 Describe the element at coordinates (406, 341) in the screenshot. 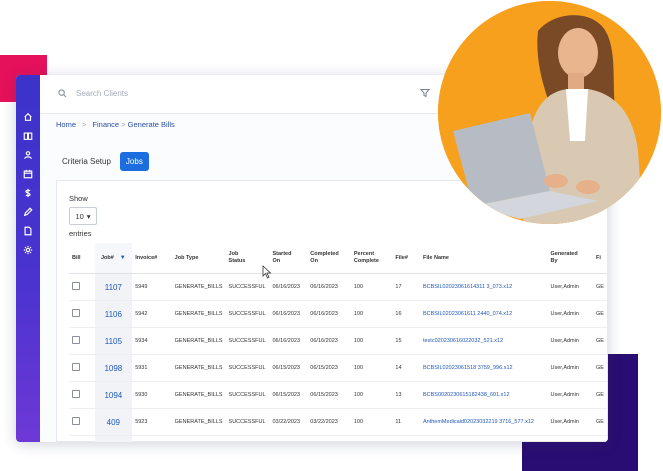

I see `cell-file-no: 15` at that location.